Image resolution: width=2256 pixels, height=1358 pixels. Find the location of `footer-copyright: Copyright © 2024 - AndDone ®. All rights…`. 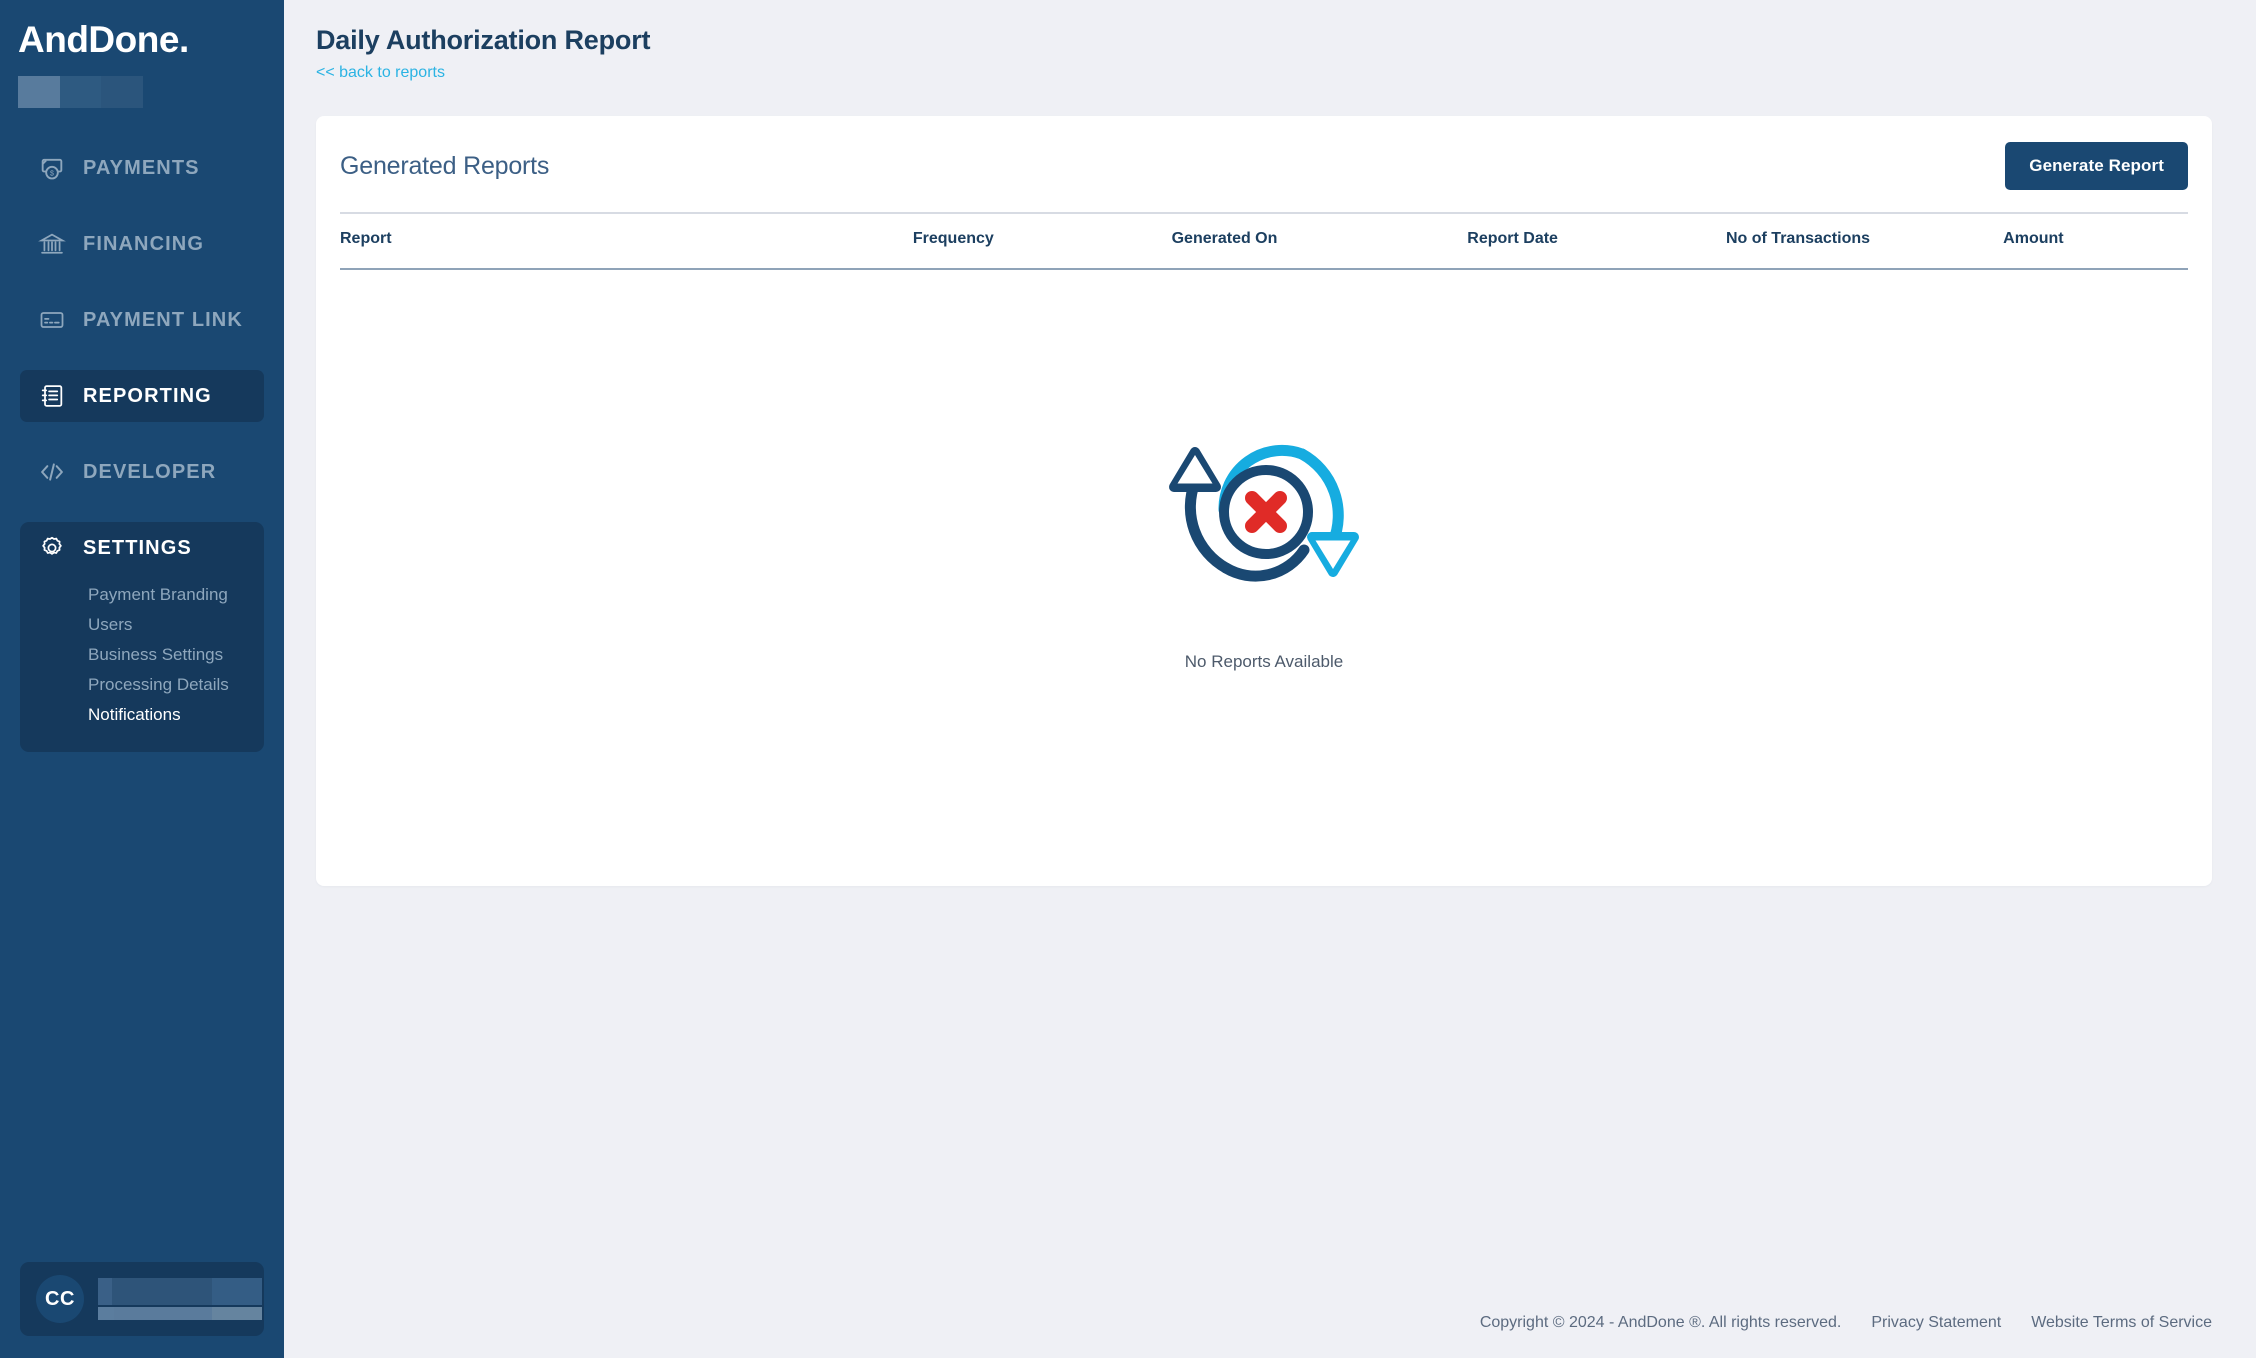

footer-copyright: Copyright © 2024 - AndDone ®. All rights… is located at coordinates (1660, 1322).